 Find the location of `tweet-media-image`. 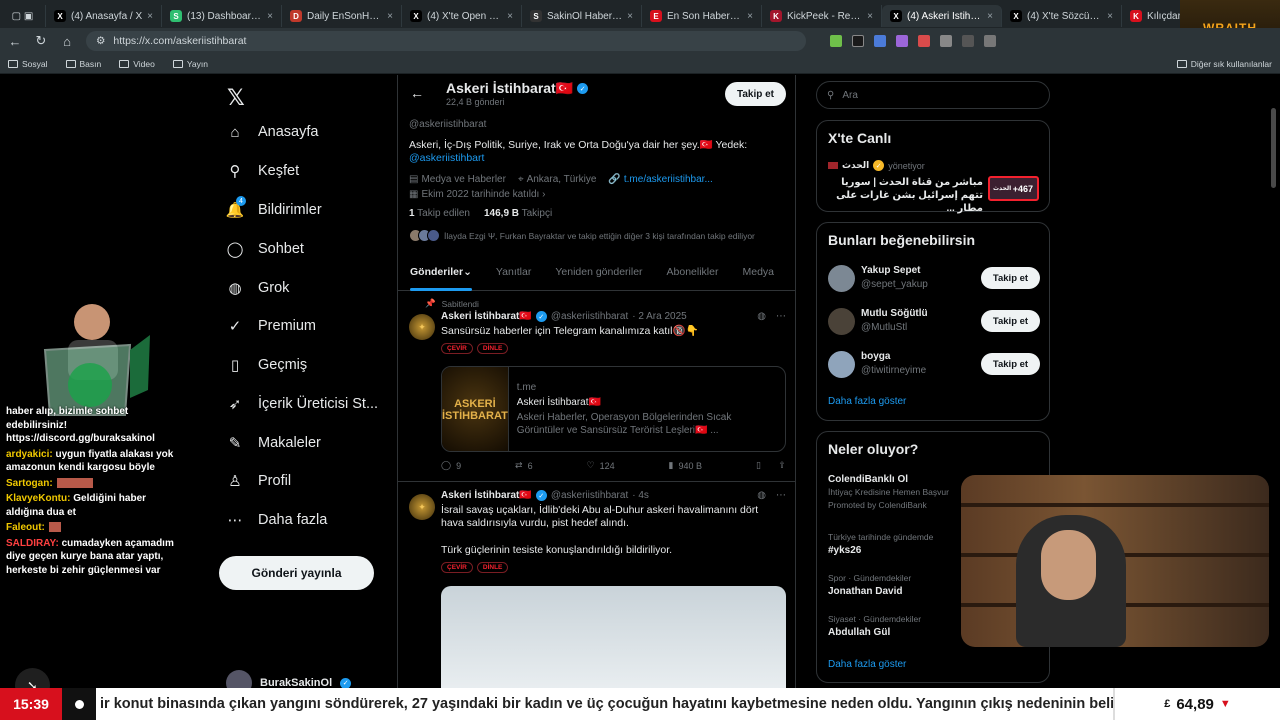

tweet-media-image is located at coordinates (613, 637).